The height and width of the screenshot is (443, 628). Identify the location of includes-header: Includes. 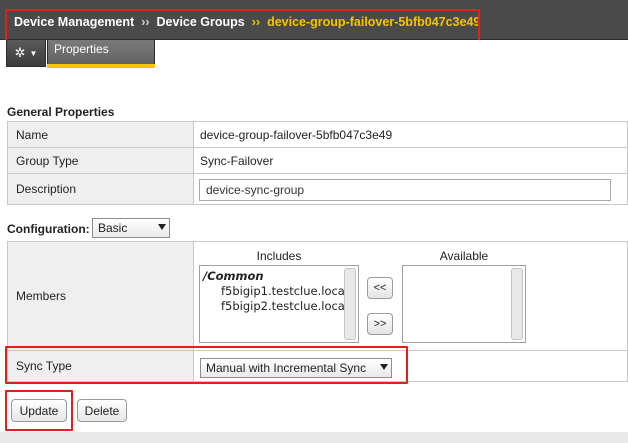
(279, 256).